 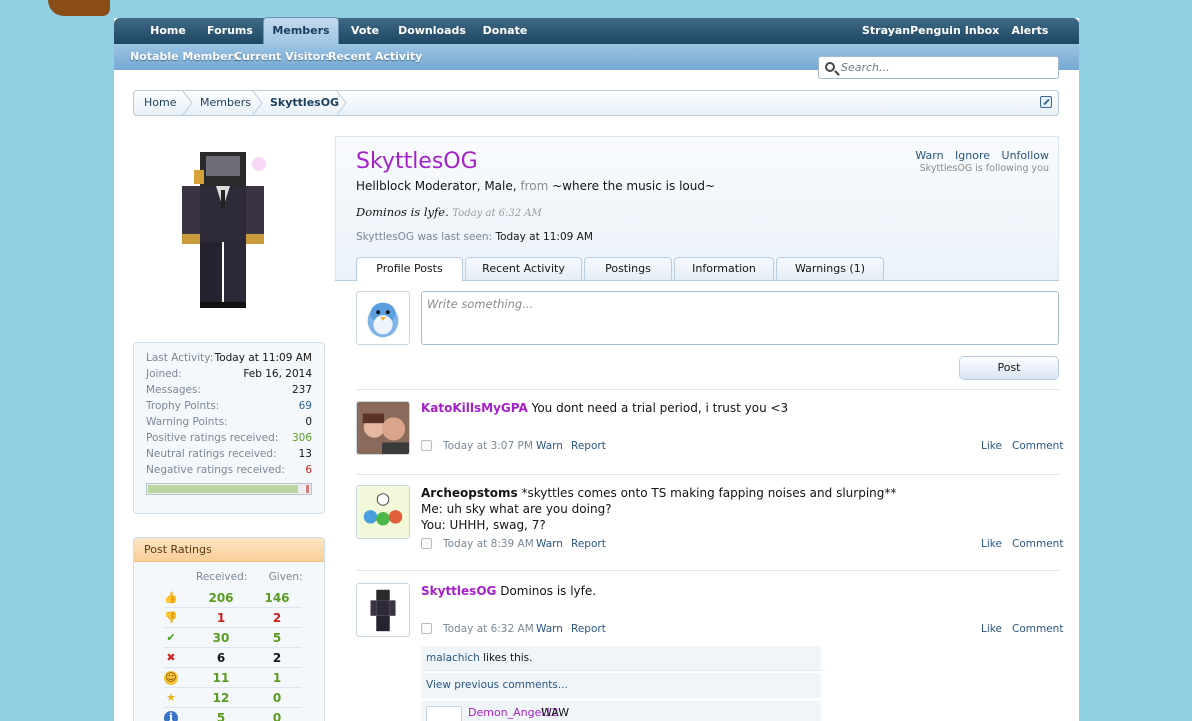 I want to click on nav-tab-downloads: Downloads, so click(x=432, y=31).